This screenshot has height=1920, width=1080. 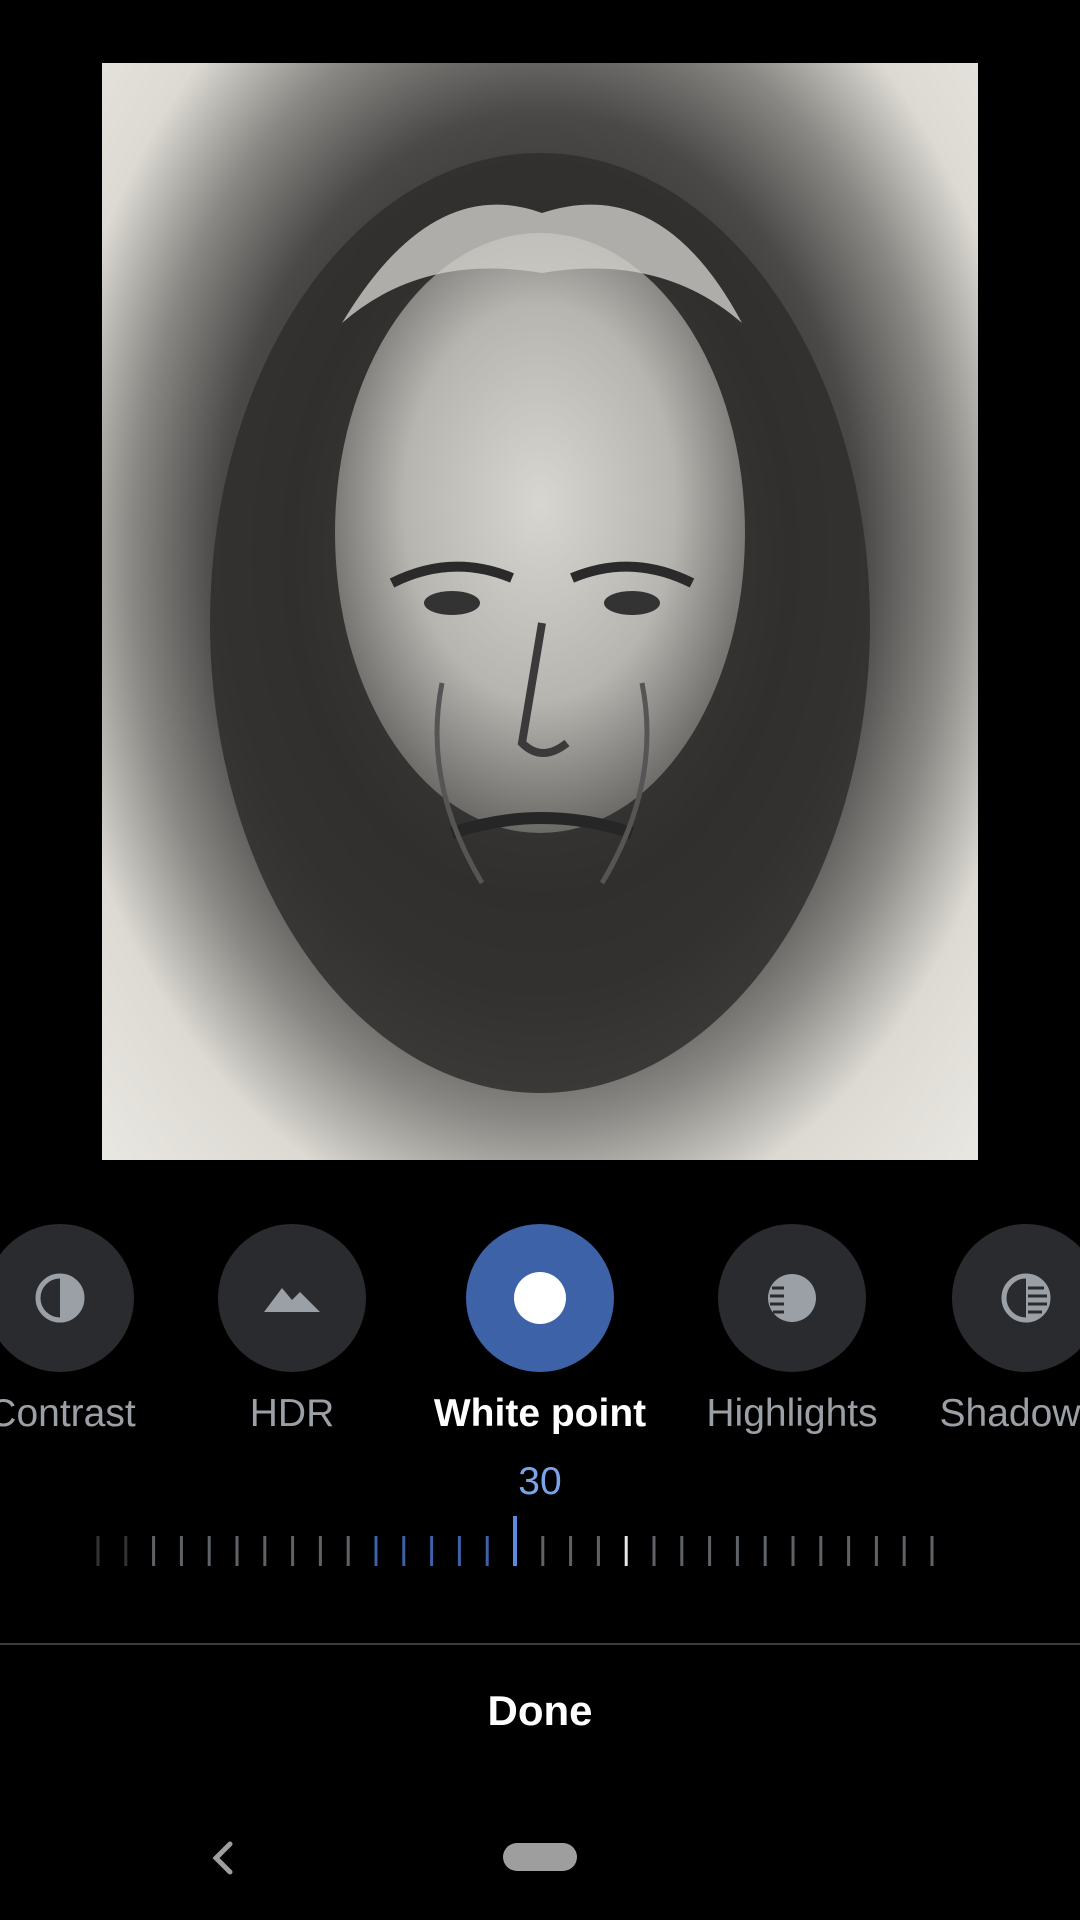 I want to click on highlights-icon, so click(x=792, y=1298).